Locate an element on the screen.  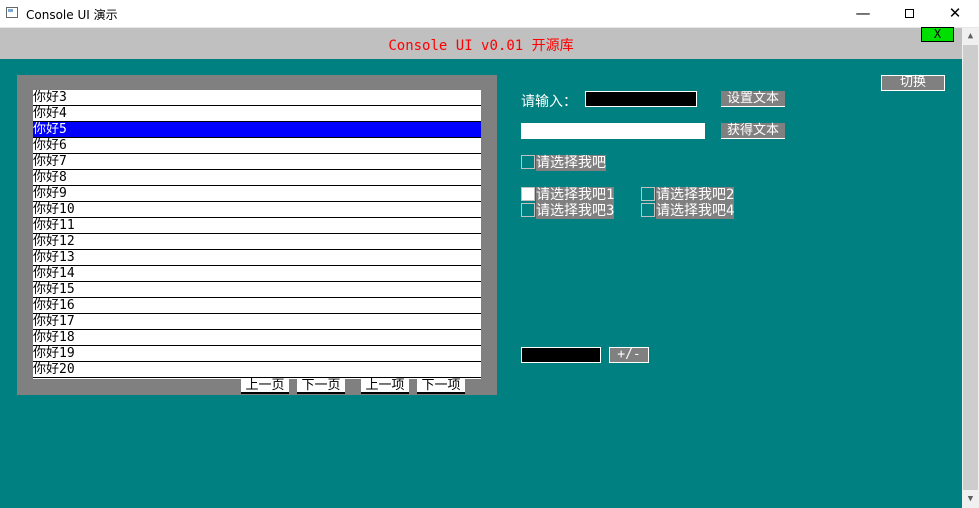
list-item: 你好14 is located at coordinates (257, 274).